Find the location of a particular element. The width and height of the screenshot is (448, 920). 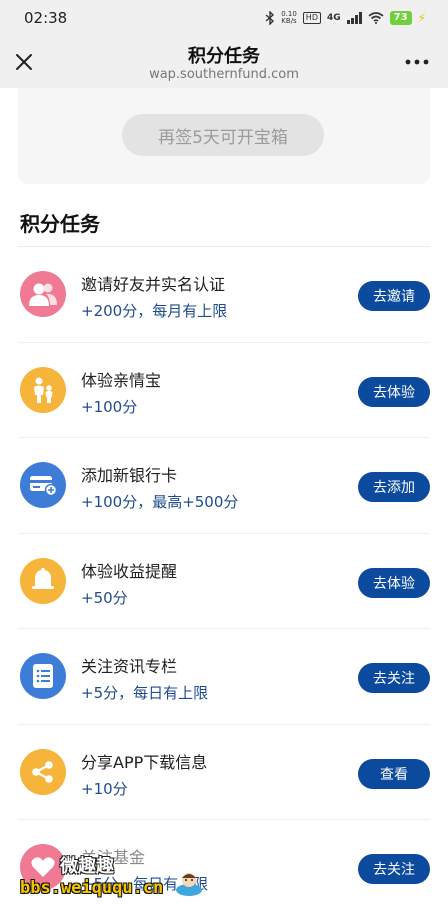

follow-fund-button: 去关注 is located at coordinates (394, 869).